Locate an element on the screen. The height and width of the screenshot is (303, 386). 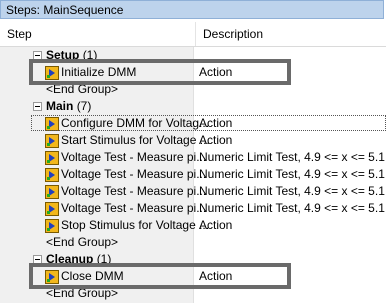
pane-title: Steps: MainSequence is located at coordinates (65, 10).